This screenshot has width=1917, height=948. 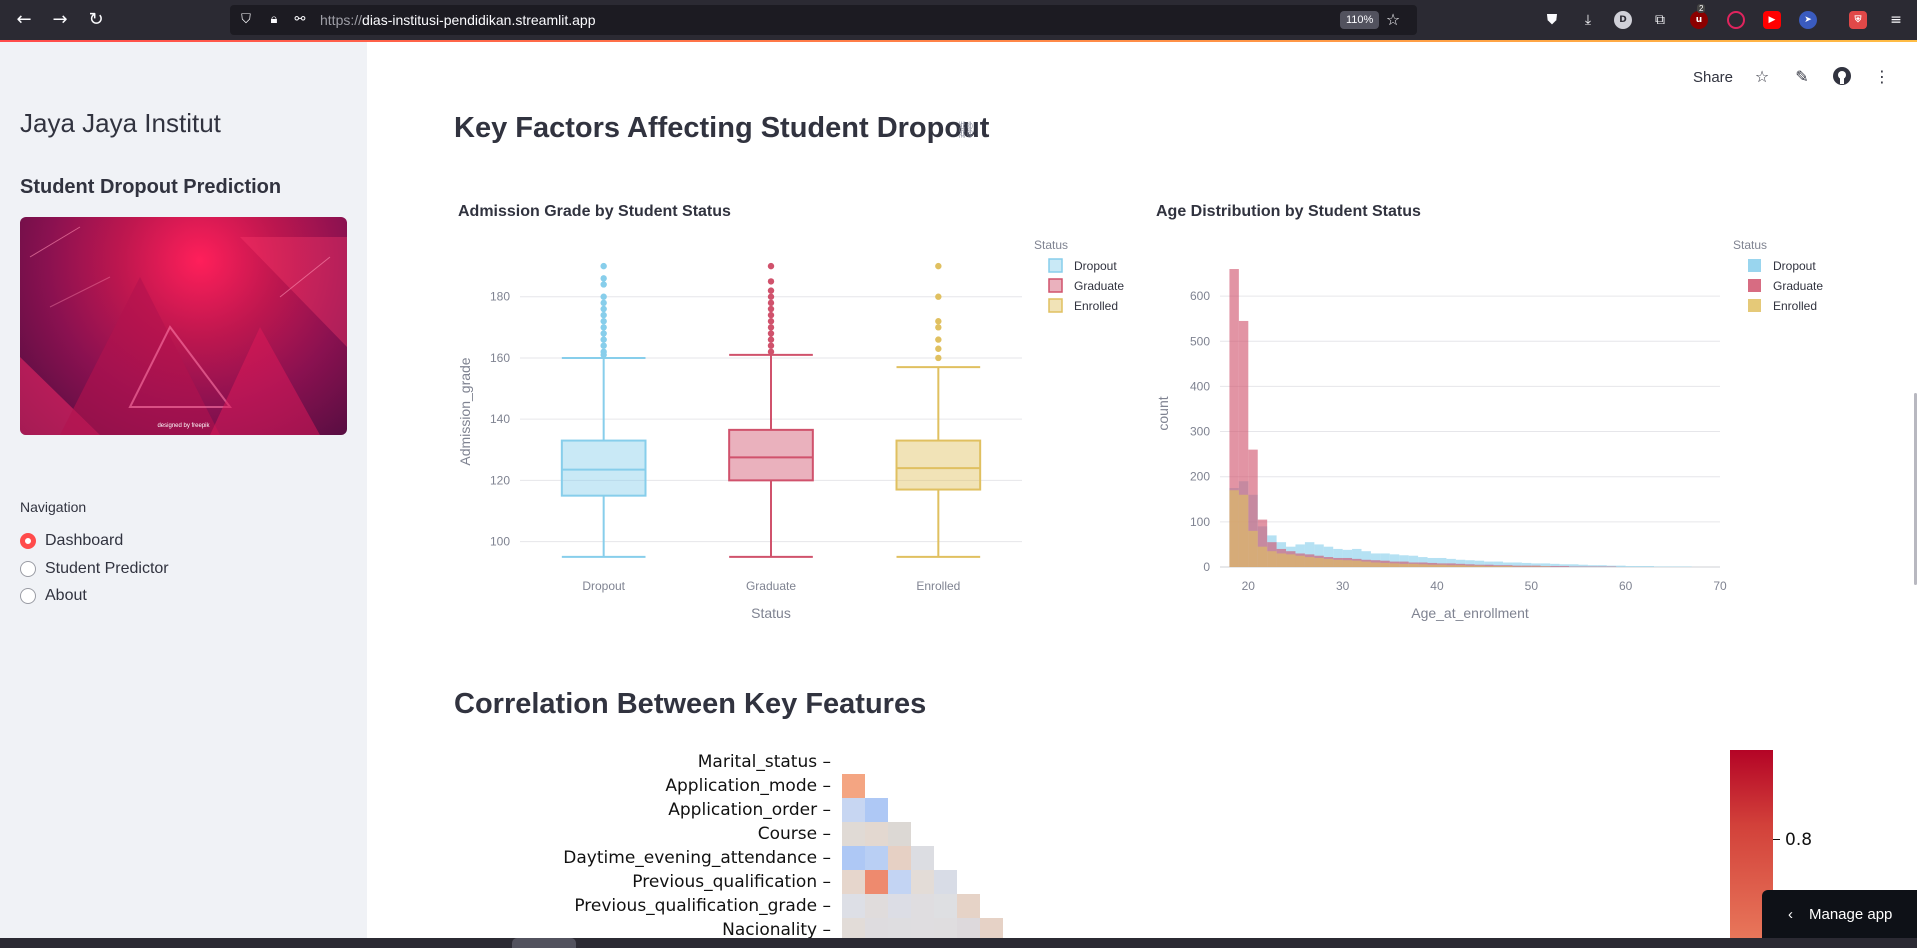 What do you see at coordinates (1896, 20) in the screenshot?
I see `menu-icon: ≡` at bounding box center [1896, 20].